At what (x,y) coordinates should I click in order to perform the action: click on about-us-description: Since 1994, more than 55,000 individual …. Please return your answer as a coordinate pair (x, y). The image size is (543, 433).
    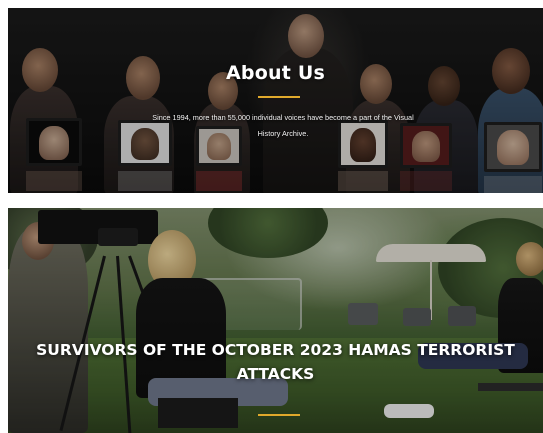
    Looking at the image, I should click on (283, 125).